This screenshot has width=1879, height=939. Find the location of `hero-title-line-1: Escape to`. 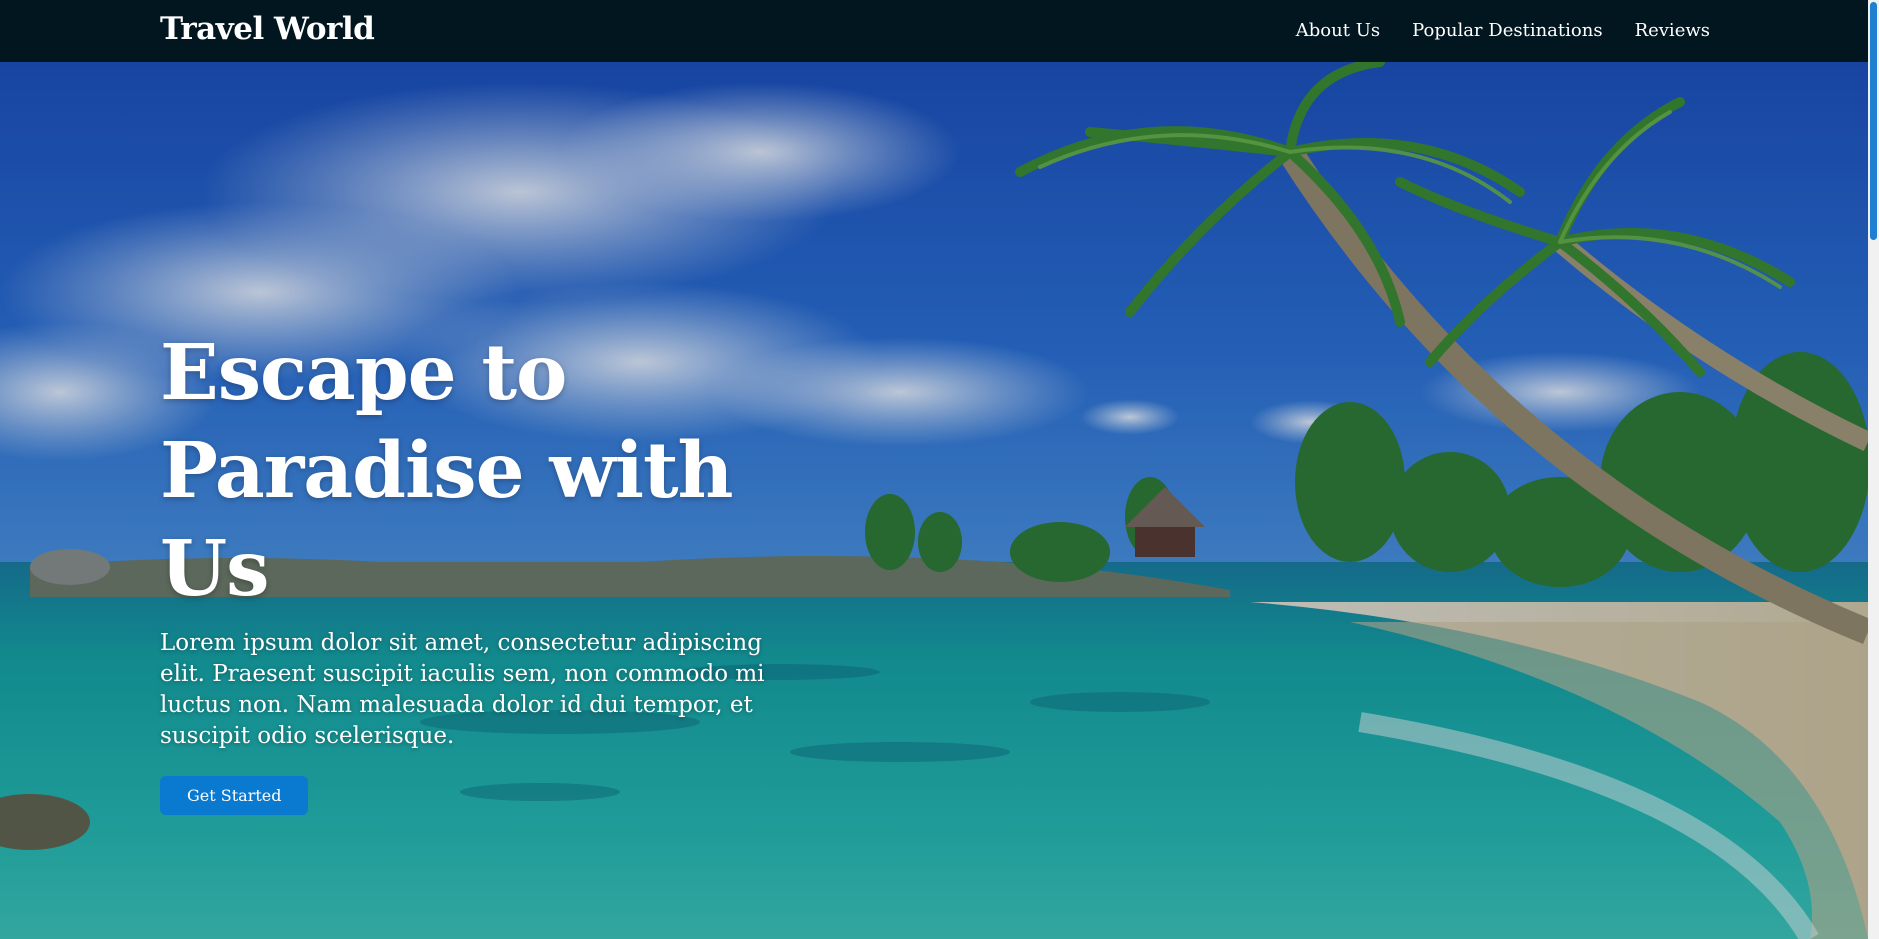

hero-title-line-1: Escape to is located at coordinates (363, 373).